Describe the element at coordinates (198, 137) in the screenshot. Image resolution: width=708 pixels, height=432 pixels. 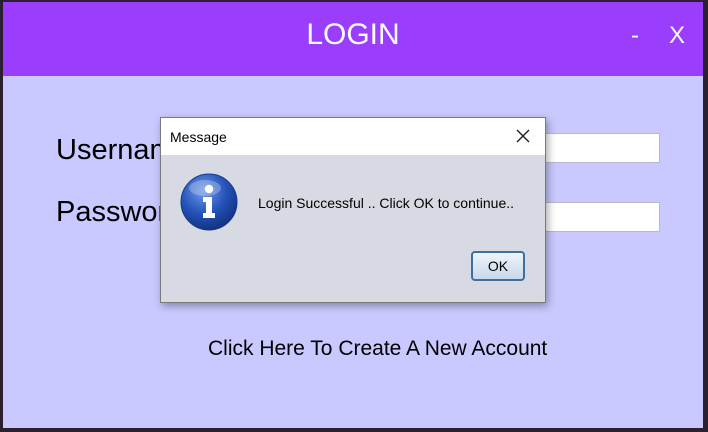
I see `dialog-title: Message` at that location.